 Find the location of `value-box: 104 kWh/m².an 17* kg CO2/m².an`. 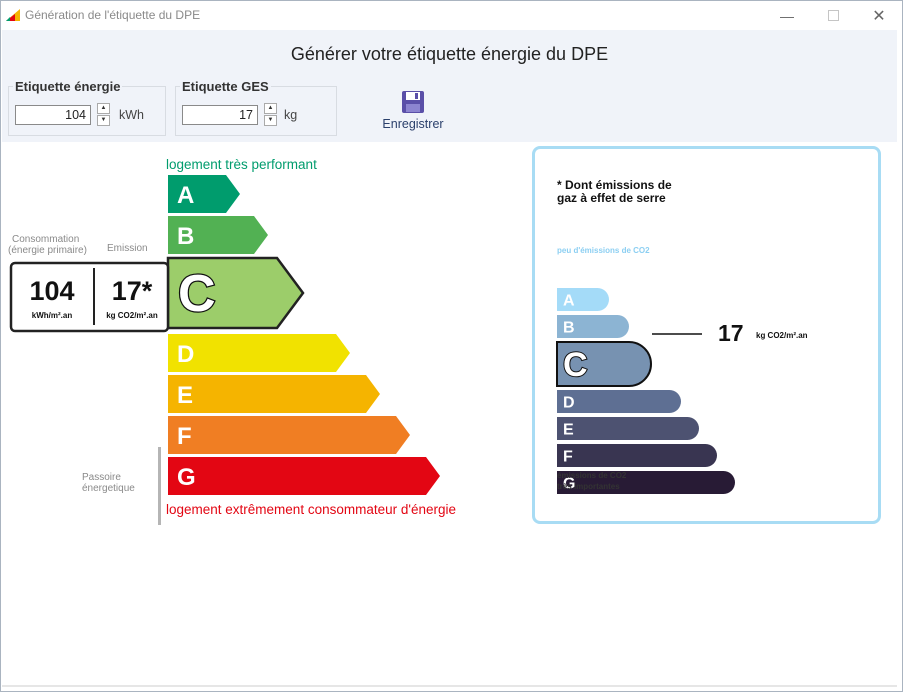

value-box: 104 kWh/m².an 17* kg CO2/m².an is located at coordinates (89, 297).